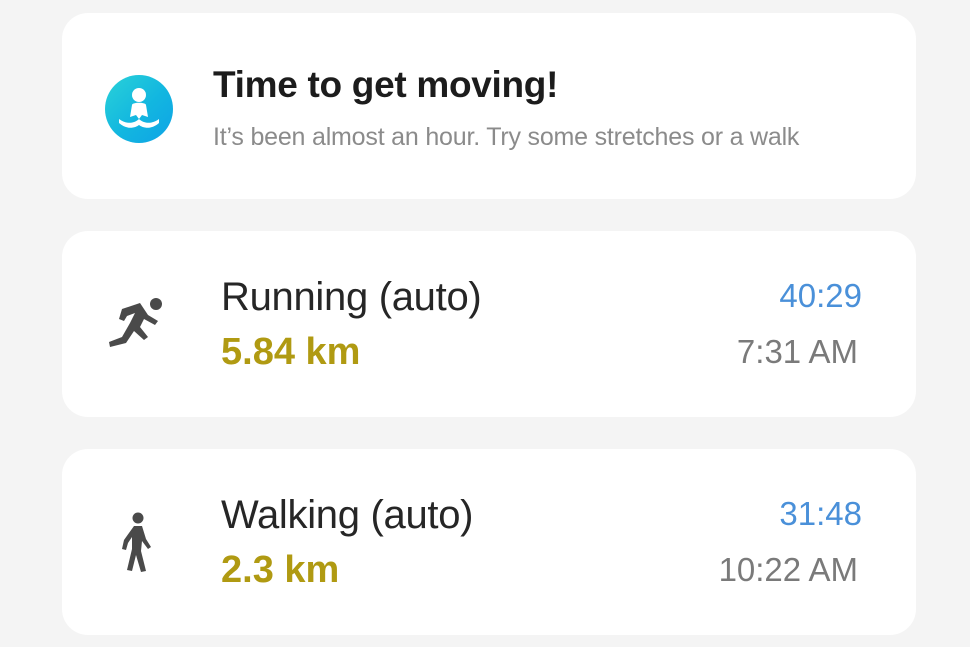  What do you see at coordinates (140, 543) in the screenshot?
I see `walking-icon` at bounding box center [140, 543].